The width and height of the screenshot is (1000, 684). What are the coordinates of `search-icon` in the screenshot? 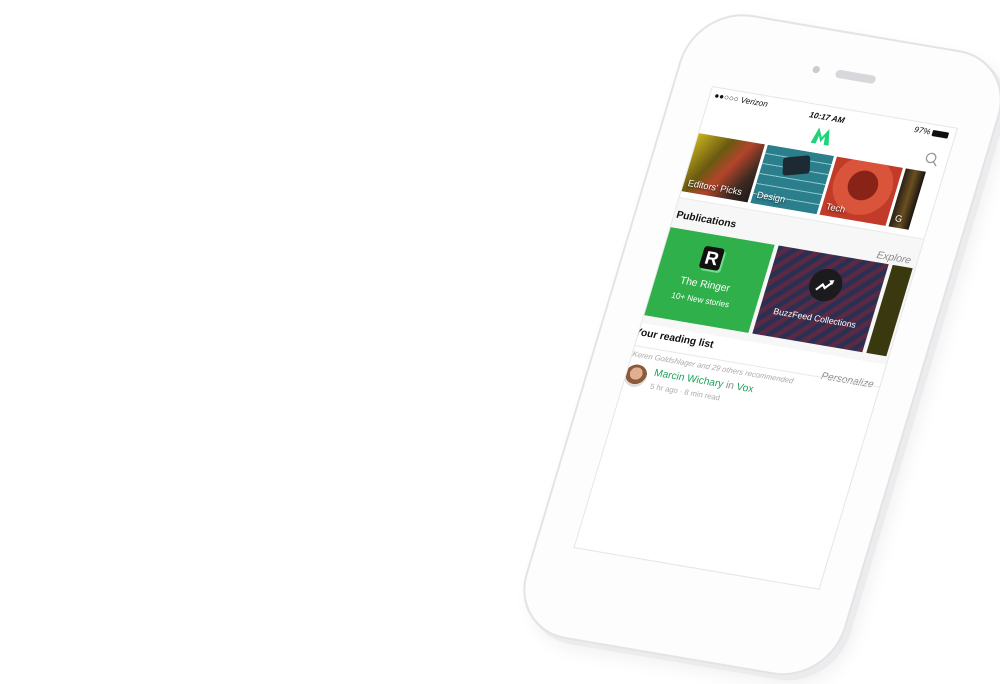 It's located at (932, 159).